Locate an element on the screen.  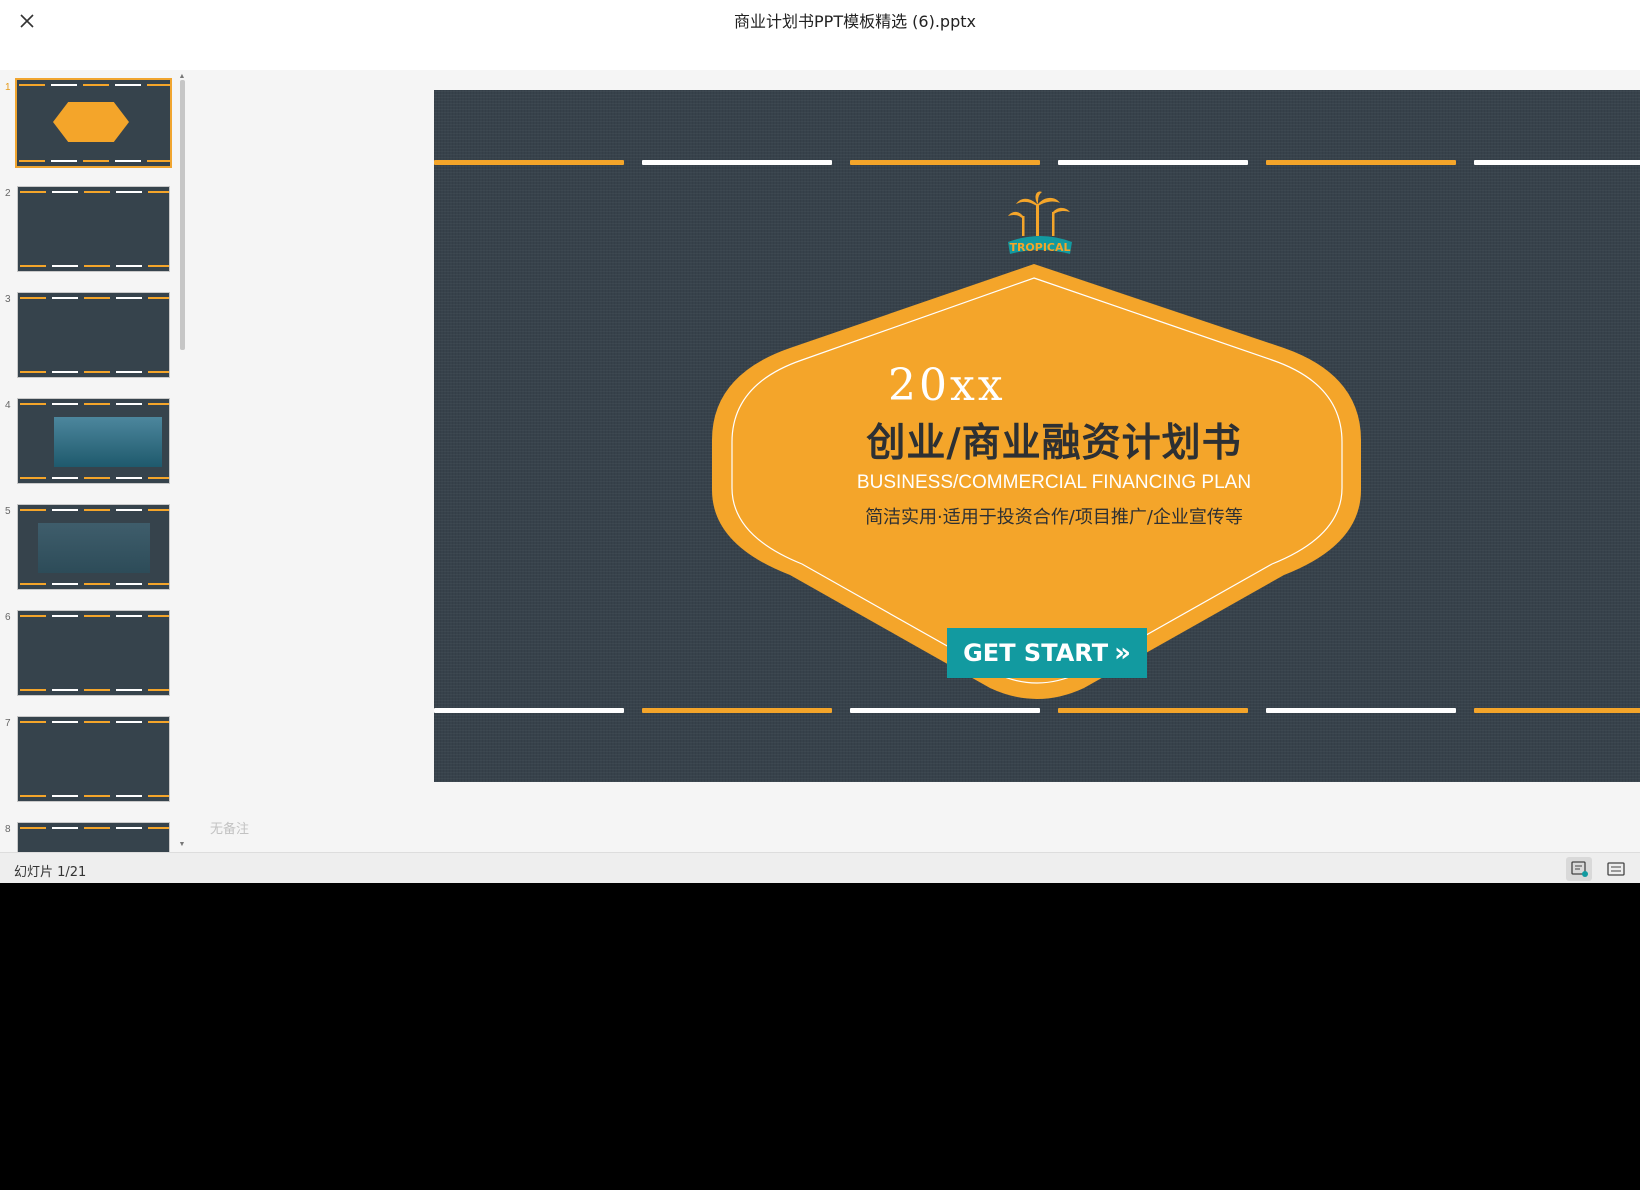
scroll-down-icon: ▼ is located at coordinates (182, 844).